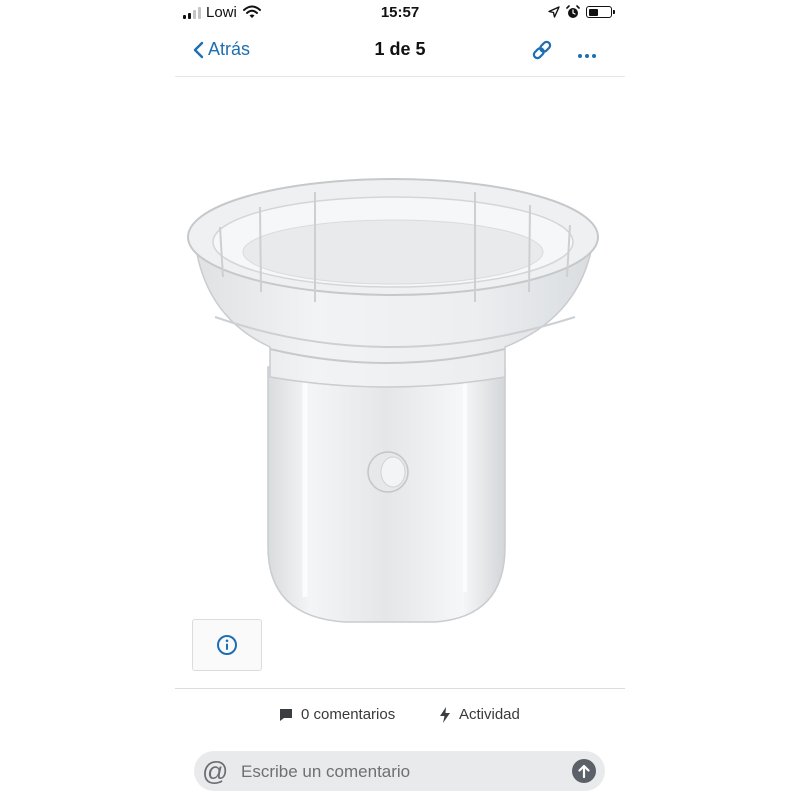 The width and height of the screenshot is (800, 800). I want to click on more-dots-icon, so click(587, 56).